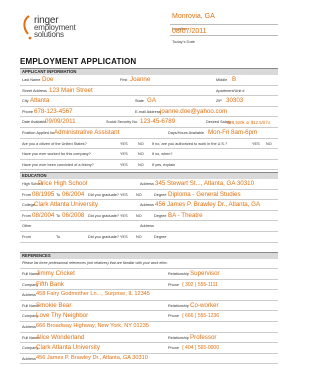  I want to click on felony-yes: YES, so click(124, 165).